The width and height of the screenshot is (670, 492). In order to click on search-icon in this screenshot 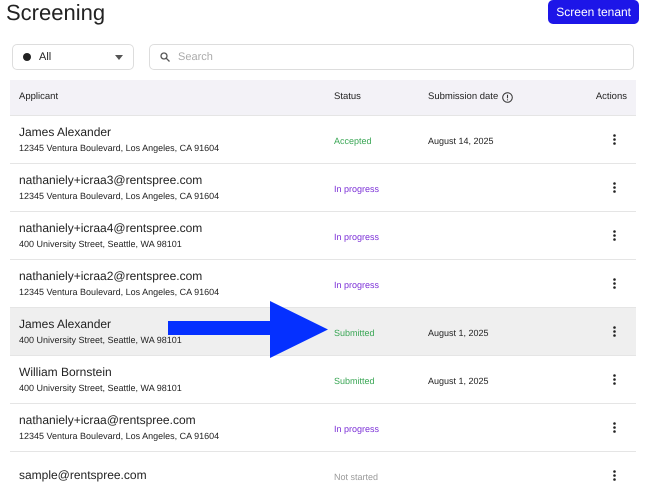, I will do `click(165, 57)`.